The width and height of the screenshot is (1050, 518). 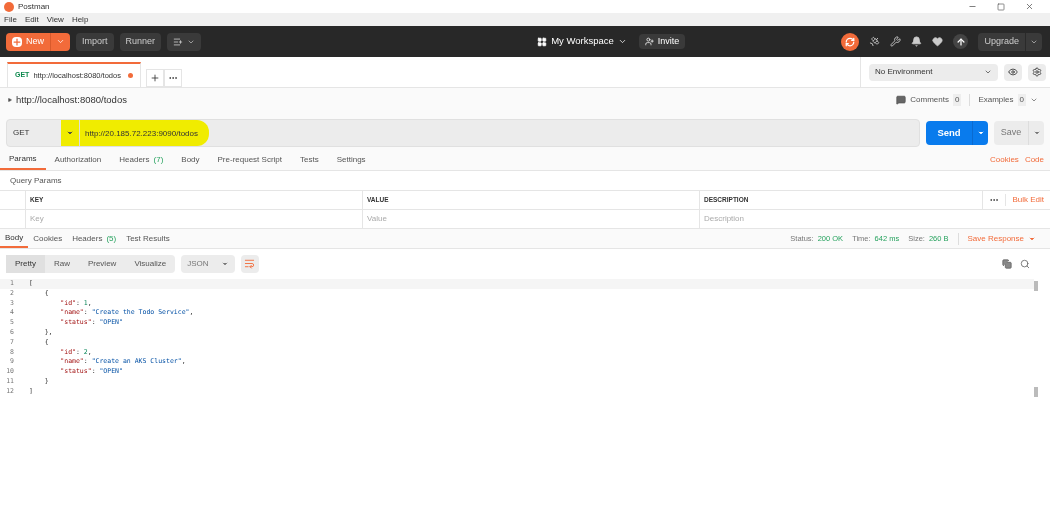 What do you see at coordinates (1010, 41) in the screenshot?
I see `upgrade-button: Upgrade` at bounding box center [1010, 41].